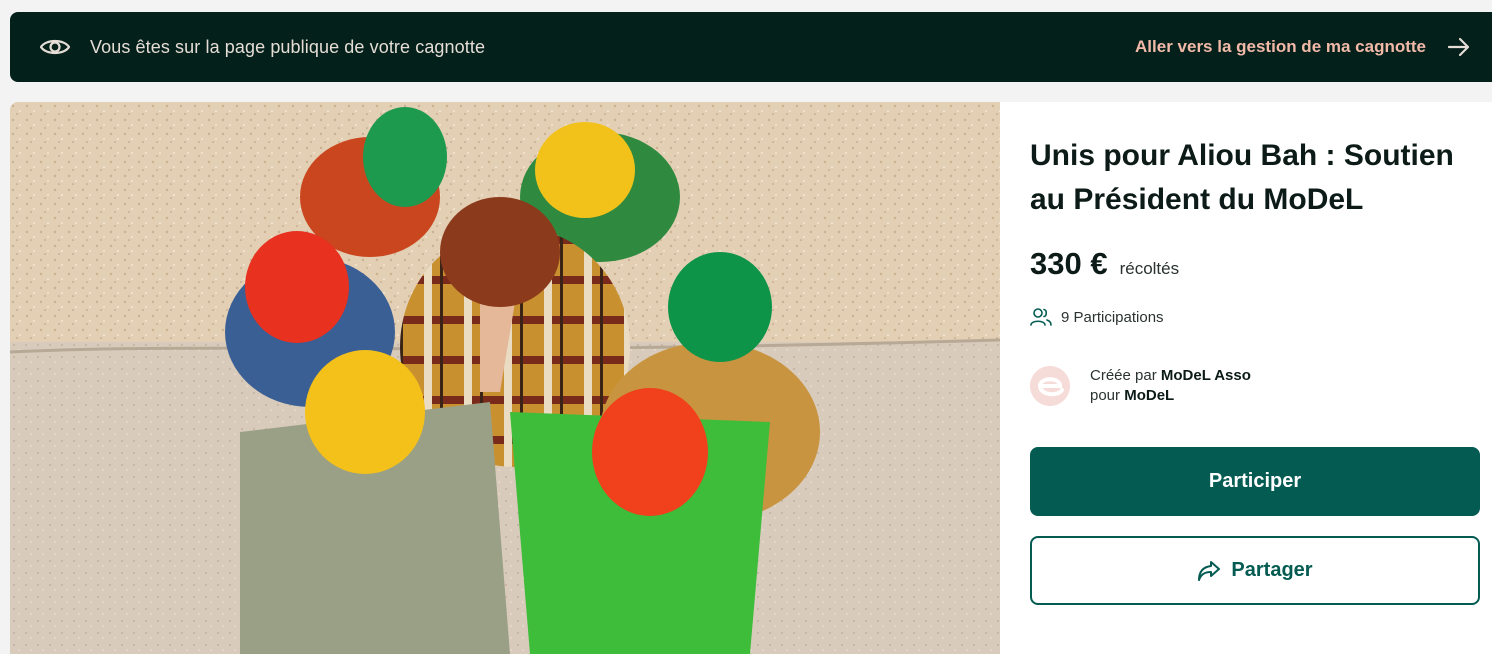  Describe the element at coordinates (1170, 386) in the screenshot. I see `creator-text: Créée par MoDeL Asso pour MoDeL` at that location.